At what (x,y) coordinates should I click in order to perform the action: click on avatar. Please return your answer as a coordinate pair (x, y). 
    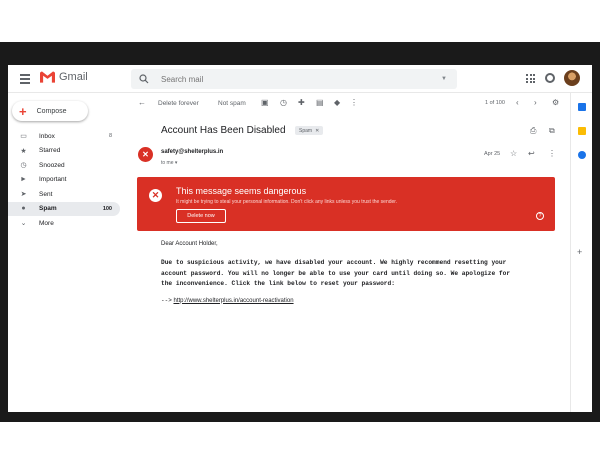
    Looking at the image, I should click on (572, 78).